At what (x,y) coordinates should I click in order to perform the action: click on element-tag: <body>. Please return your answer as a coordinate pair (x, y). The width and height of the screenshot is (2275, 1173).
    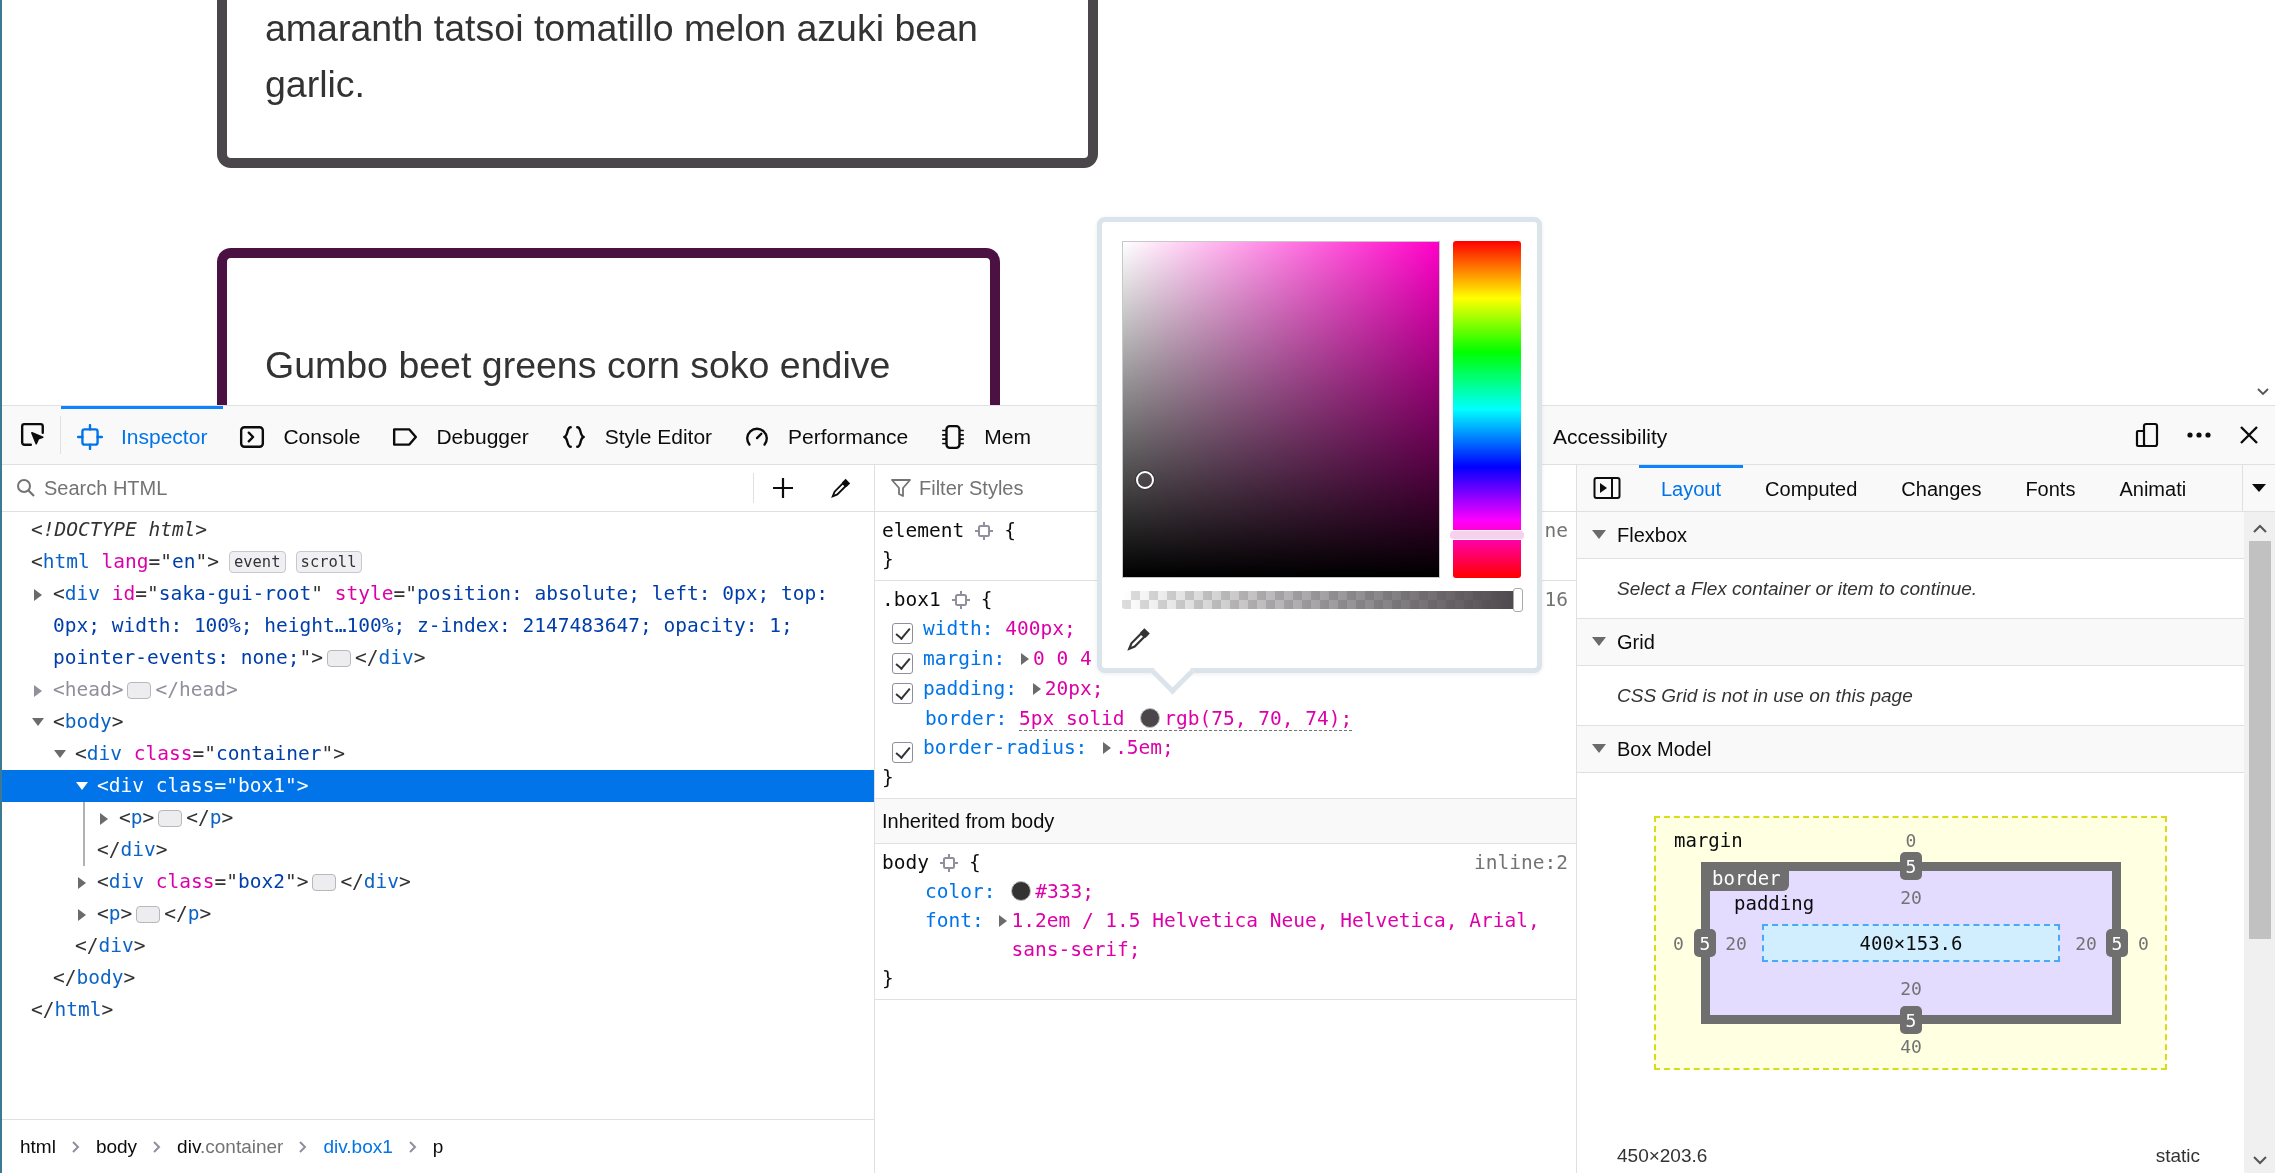
    Looking at the image, I should click on (88, 722).